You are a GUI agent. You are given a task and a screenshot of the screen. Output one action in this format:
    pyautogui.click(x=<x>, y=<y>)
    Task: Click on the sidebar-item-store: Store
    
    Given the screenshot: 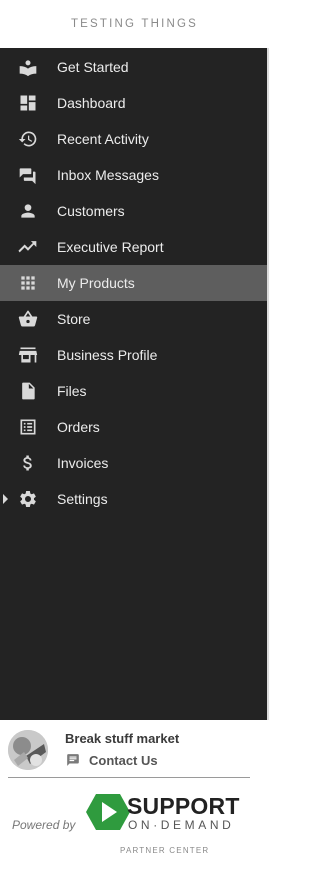 What is the action you would take?
    pyautogui.click(x=133, y=319)
    